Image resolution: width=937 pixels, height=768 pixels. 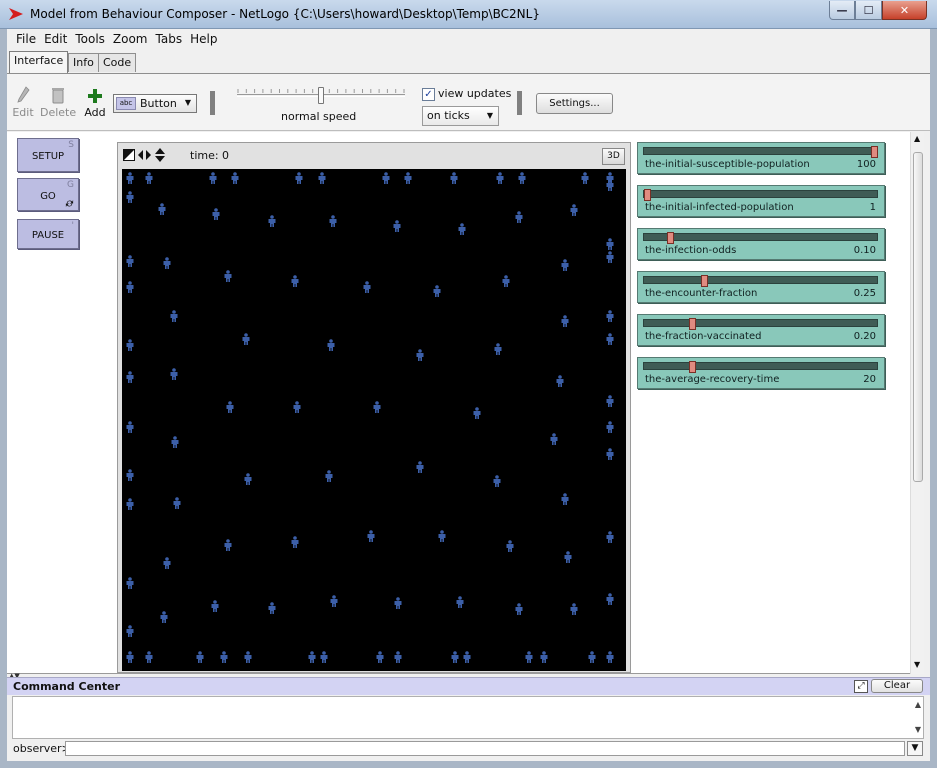 I want to click on slider-fraction-vaccinated: the-fraction-vaccinated 0.20, so click(x=761, y=330).